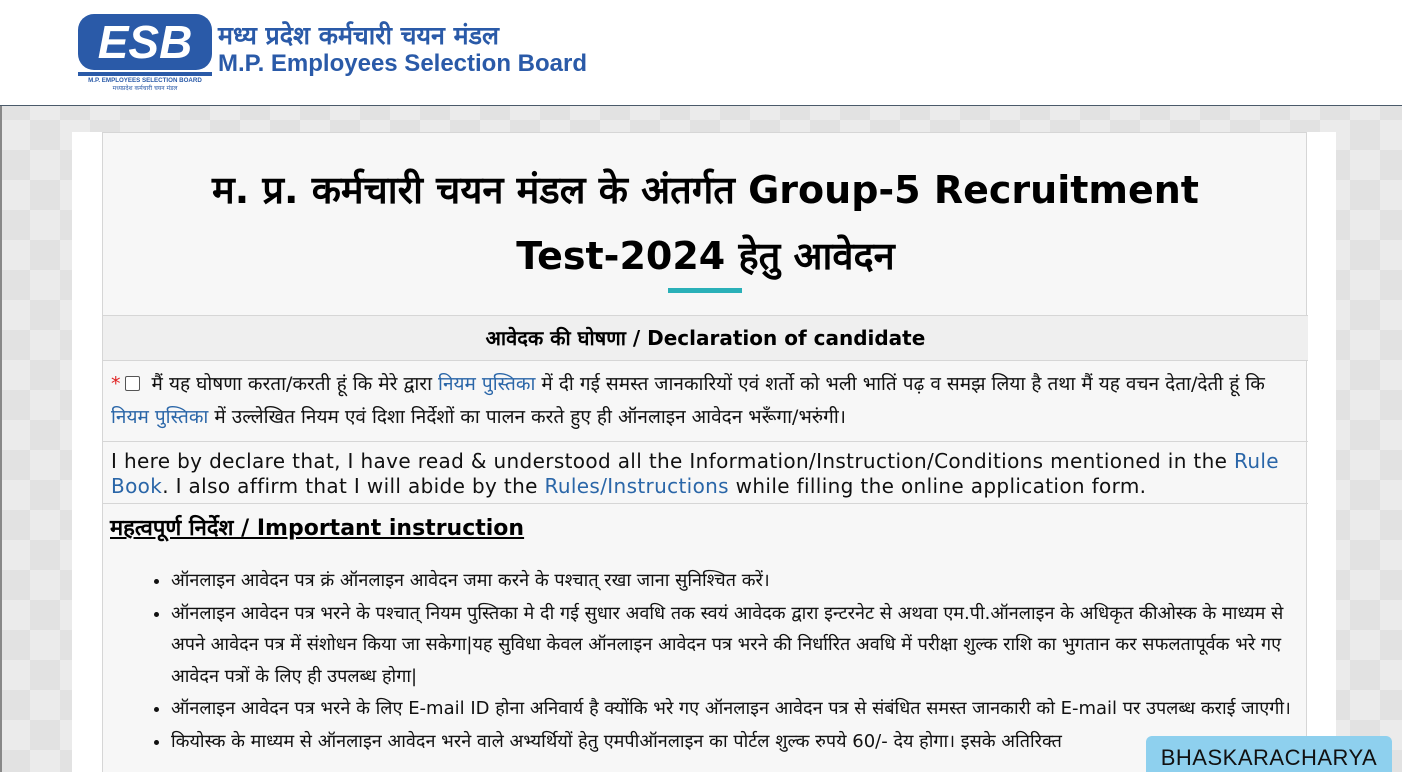 The height and width of the screenshot is (772, 1402). Describe the element at coordinates (132, 383) in the screenshot. I see `declaration-checkbox` at that location.